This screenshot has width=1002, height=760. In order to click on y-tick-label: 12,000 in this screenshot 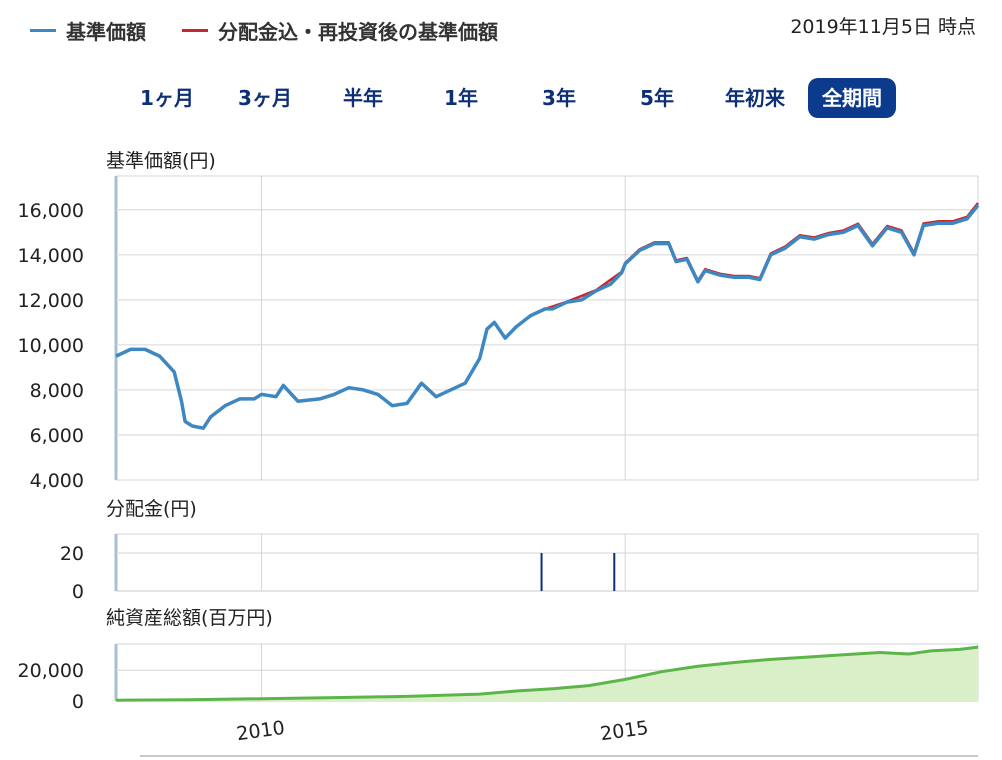, I will do `click(51, 301)`.